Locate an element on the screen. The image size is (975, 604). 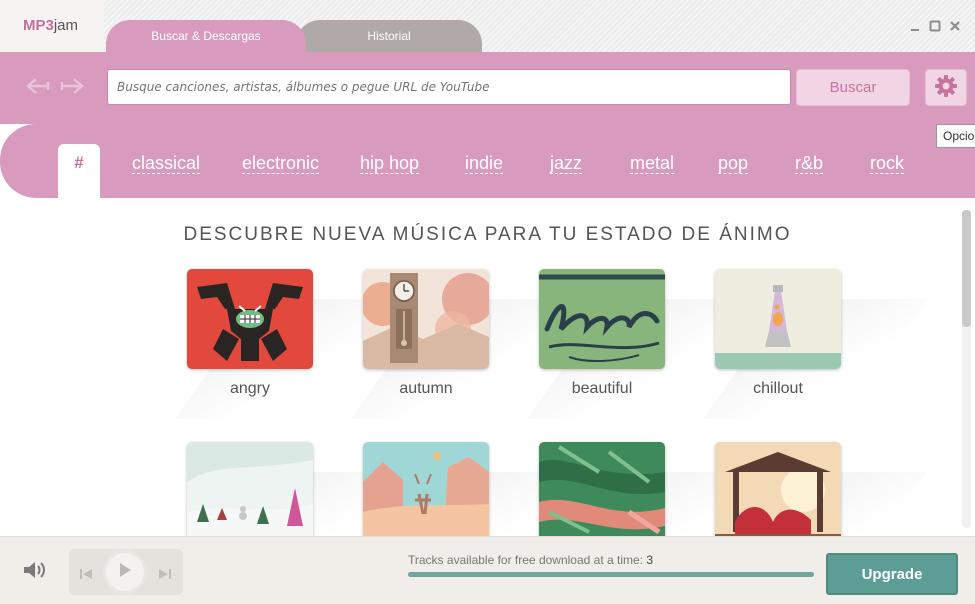
app-logo: MP3jam is located at coordinates (52, 26).